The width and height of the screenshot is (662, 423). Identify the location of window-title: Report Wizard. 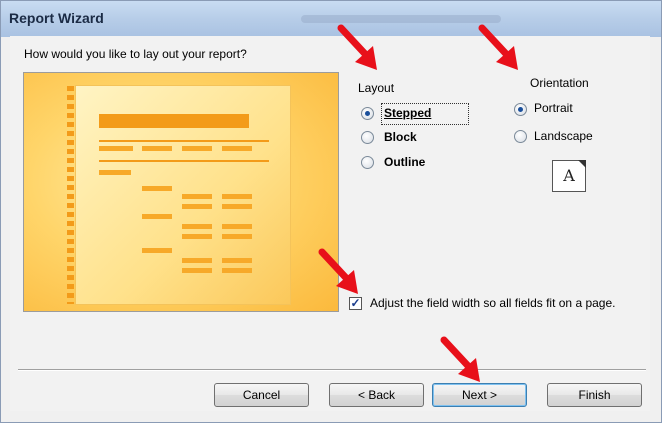
(56, 18).